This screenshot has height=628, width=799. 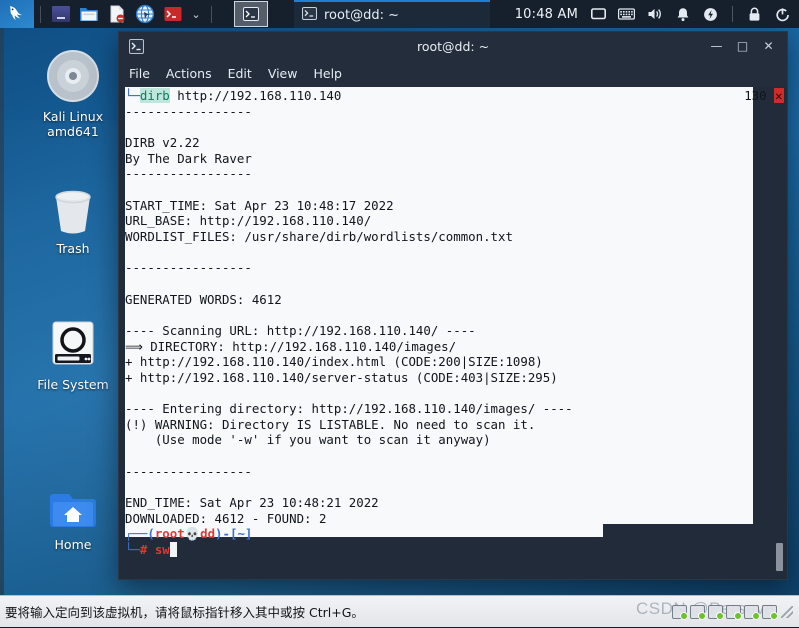 What do you see at coordinates (207, 533) in the screenshot?
I see `prompt-host: dd` at bounding box center [207, 533].